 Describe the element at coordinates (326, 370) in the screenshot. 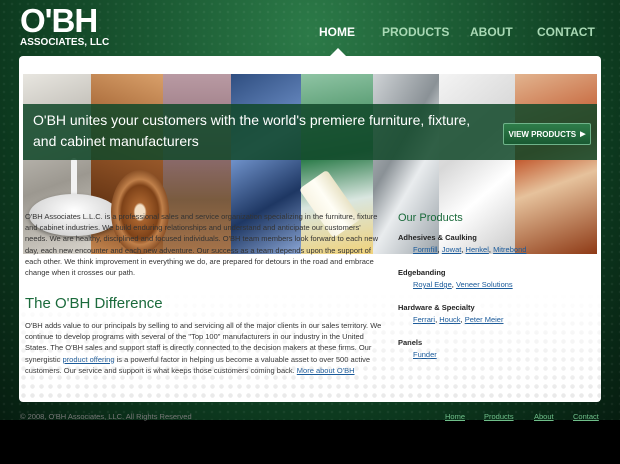

I see `more-about-link: More about O'BH` at that location.